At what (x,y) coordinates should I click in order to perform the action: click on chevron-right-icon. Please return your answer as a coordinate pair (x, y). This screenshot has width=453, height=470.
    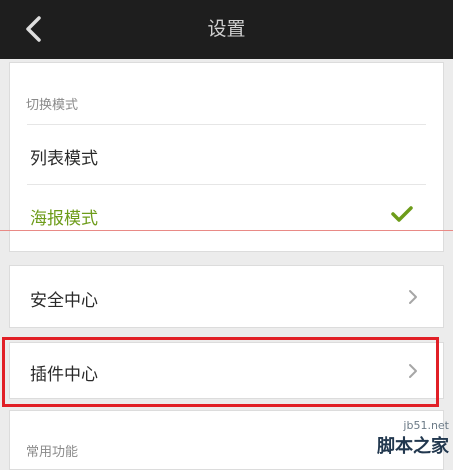
    Looking at the image, I should click on (413, 297).